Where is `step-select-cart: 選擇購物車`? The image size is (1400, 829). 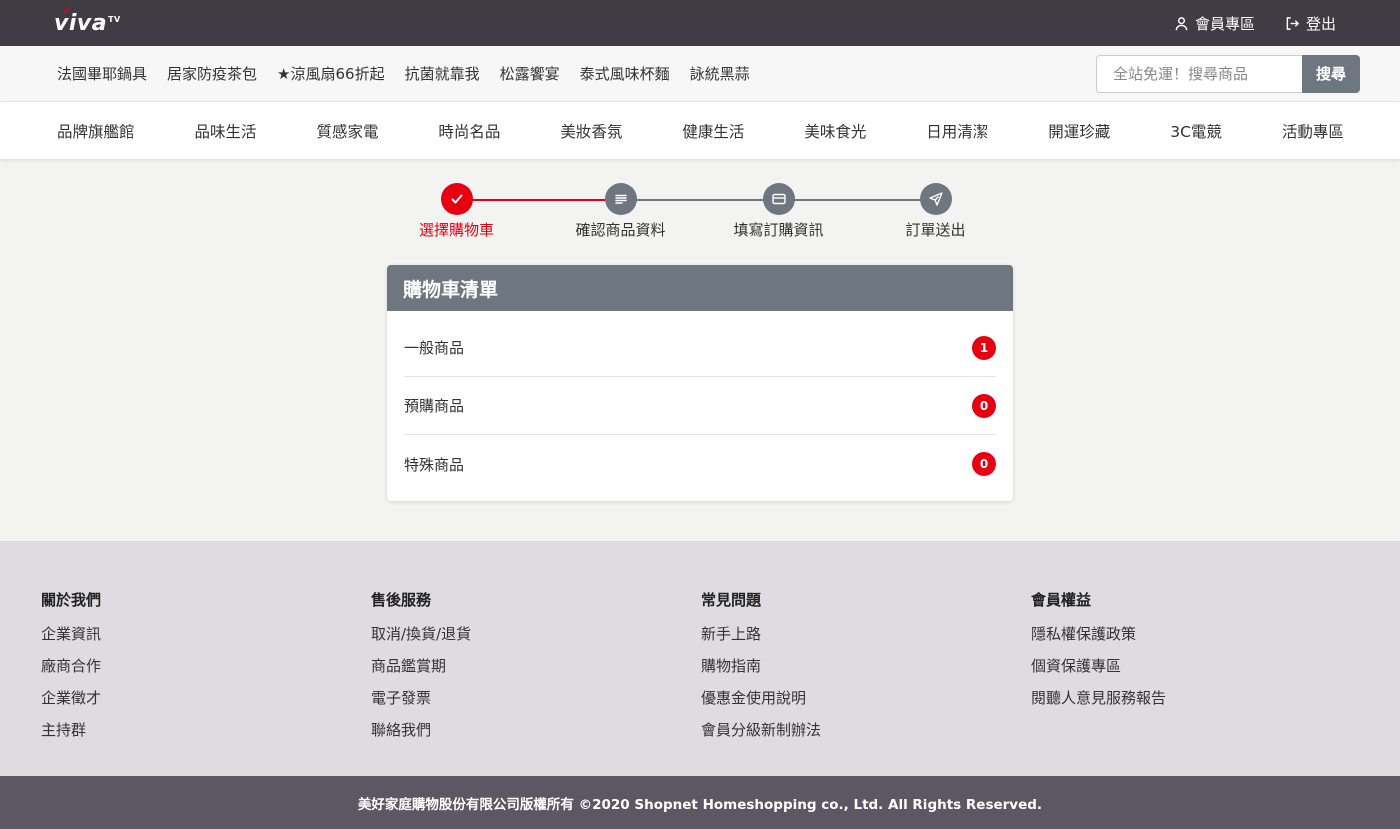 step-select-cart: 選擇購物車 is located at coordinates (456, 211).